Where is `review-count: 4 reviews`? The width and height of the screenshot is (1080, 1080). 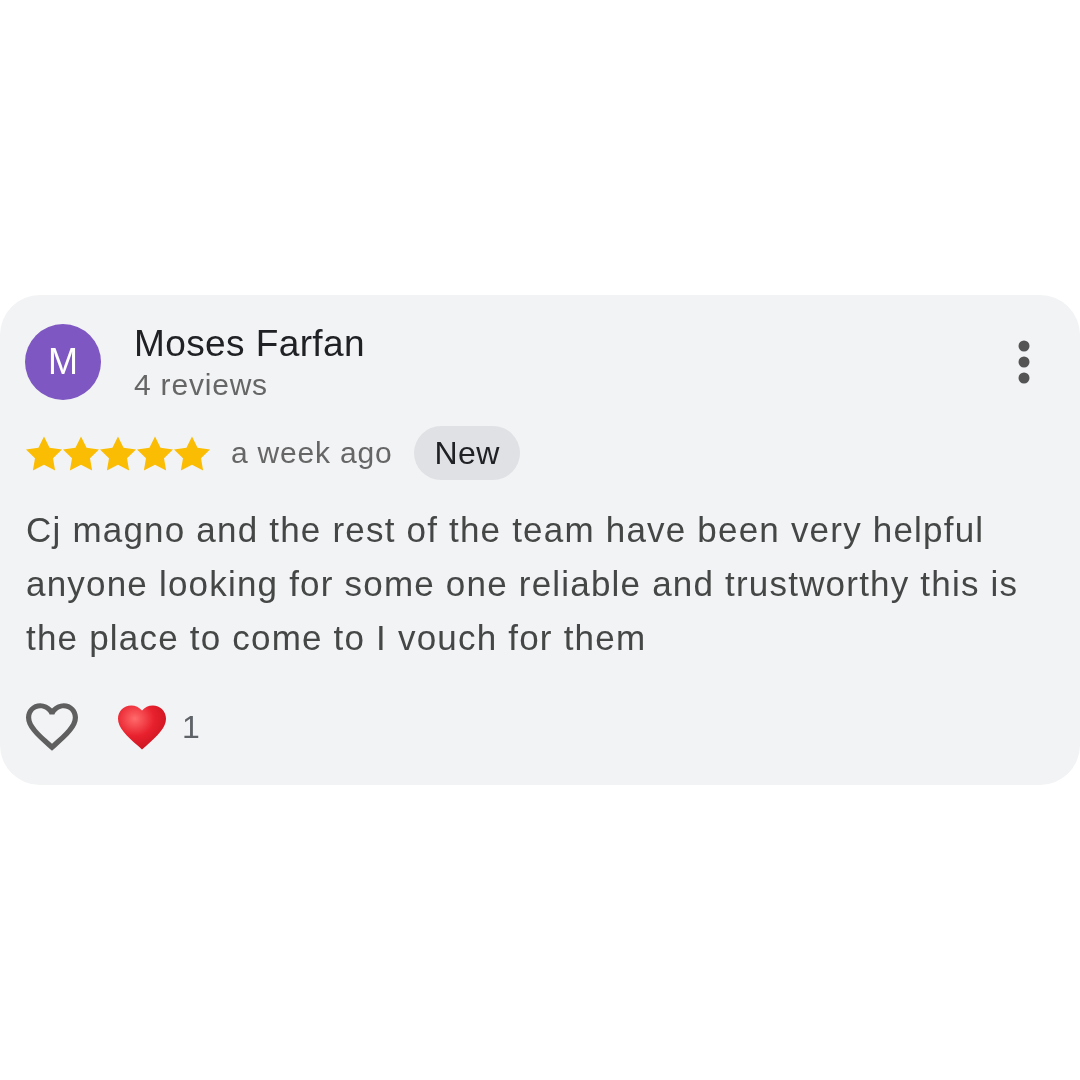
review-count: 4 reviews is located at coordinates (201, 385).